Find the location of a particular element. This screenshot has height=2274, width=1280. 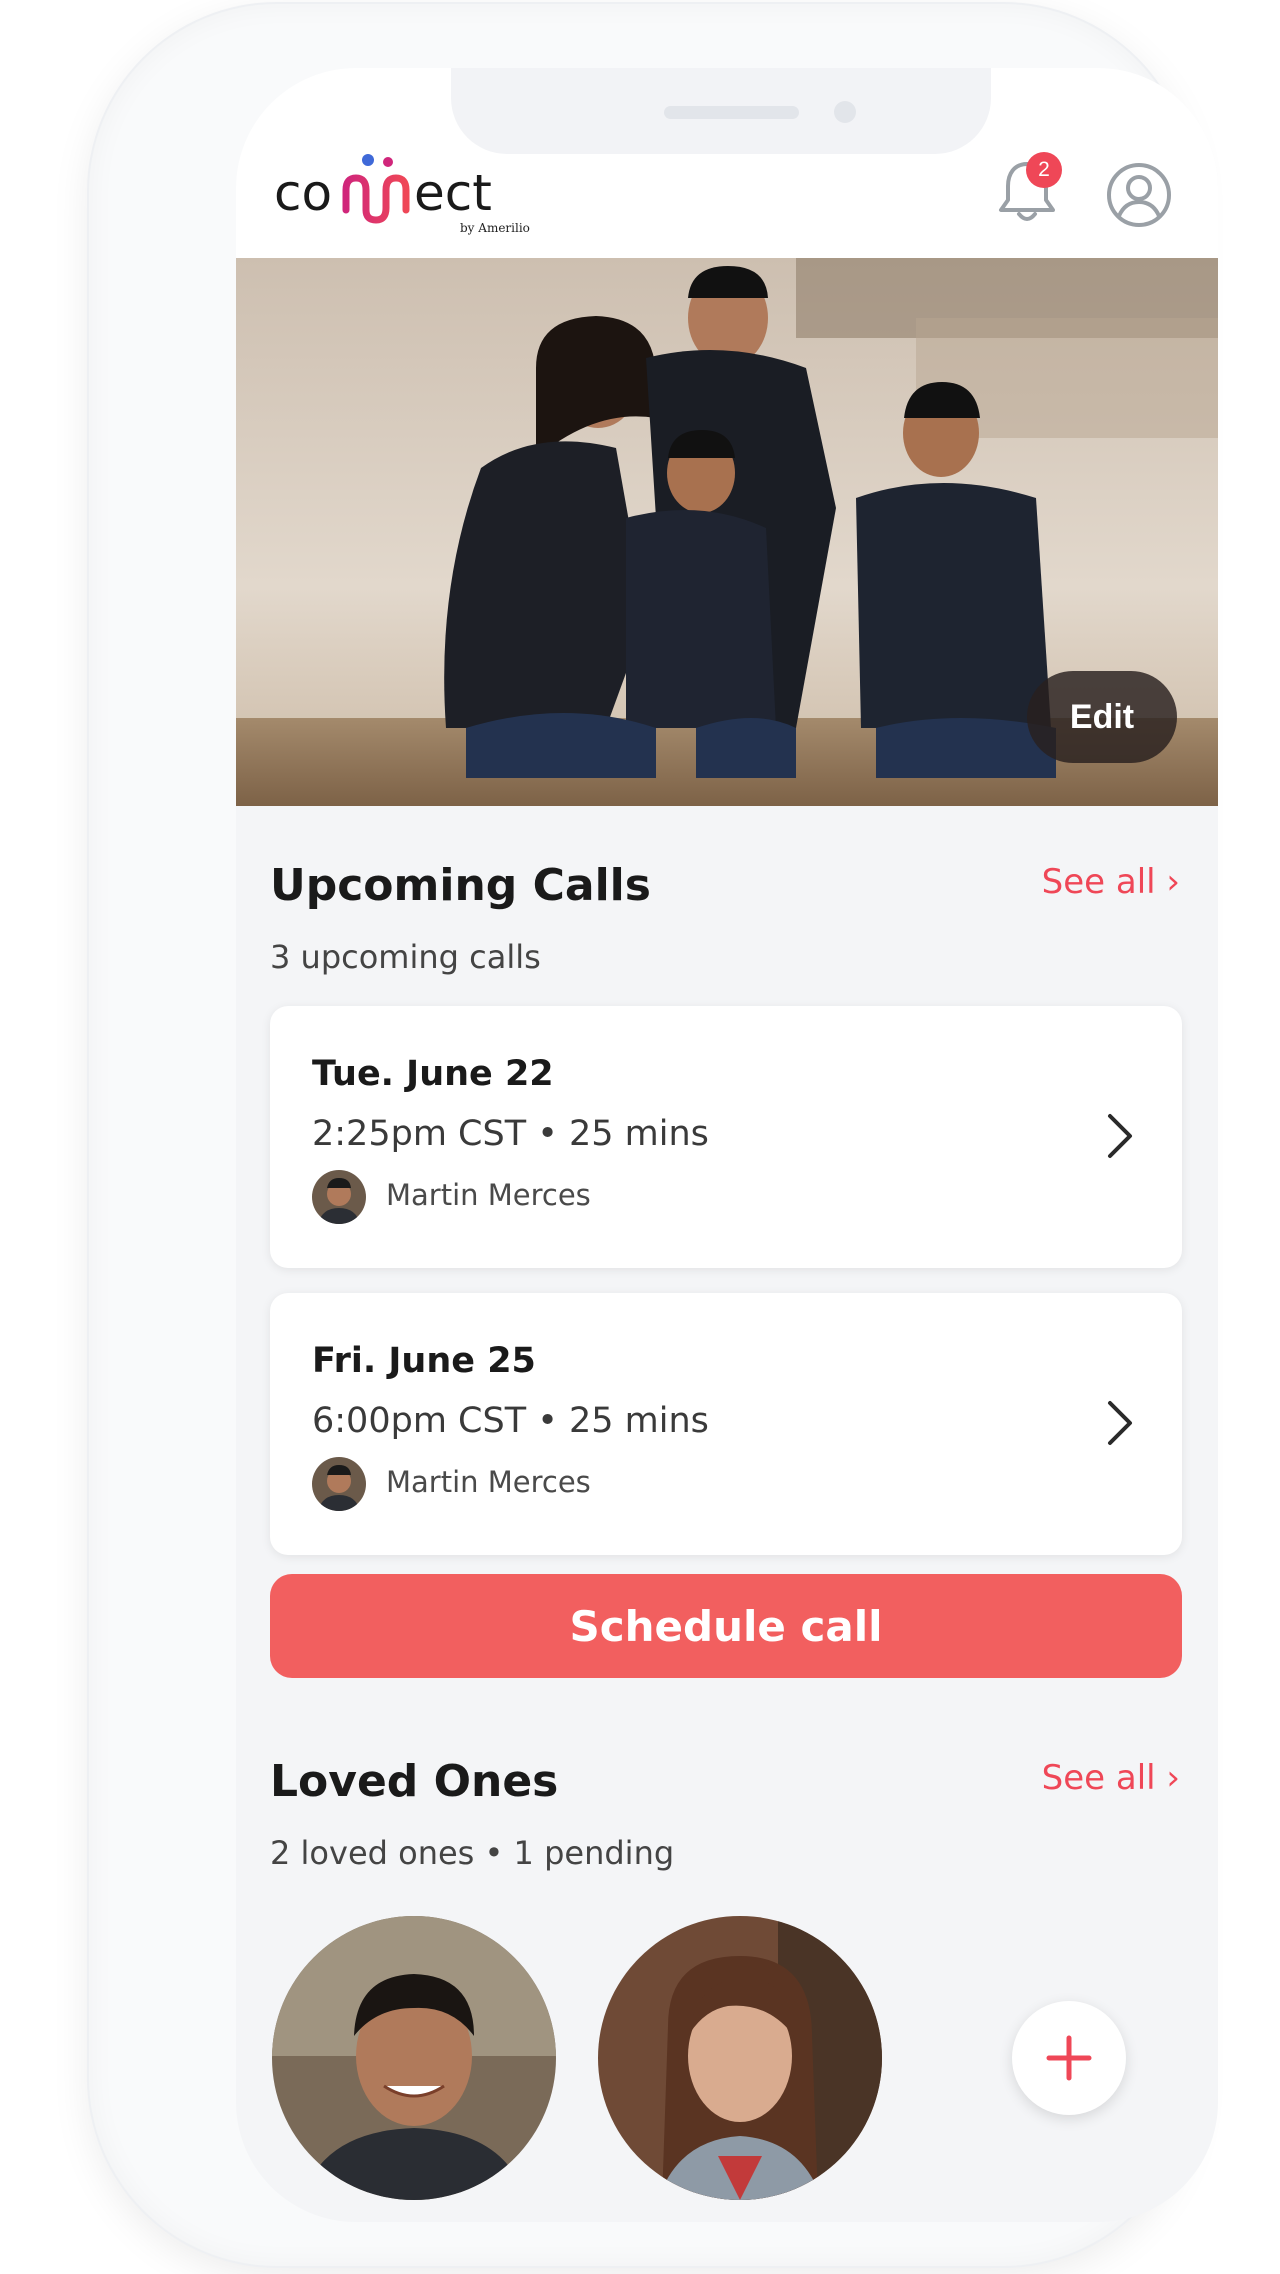

add-loved-one-button is located at coordinates (1069, 2058).